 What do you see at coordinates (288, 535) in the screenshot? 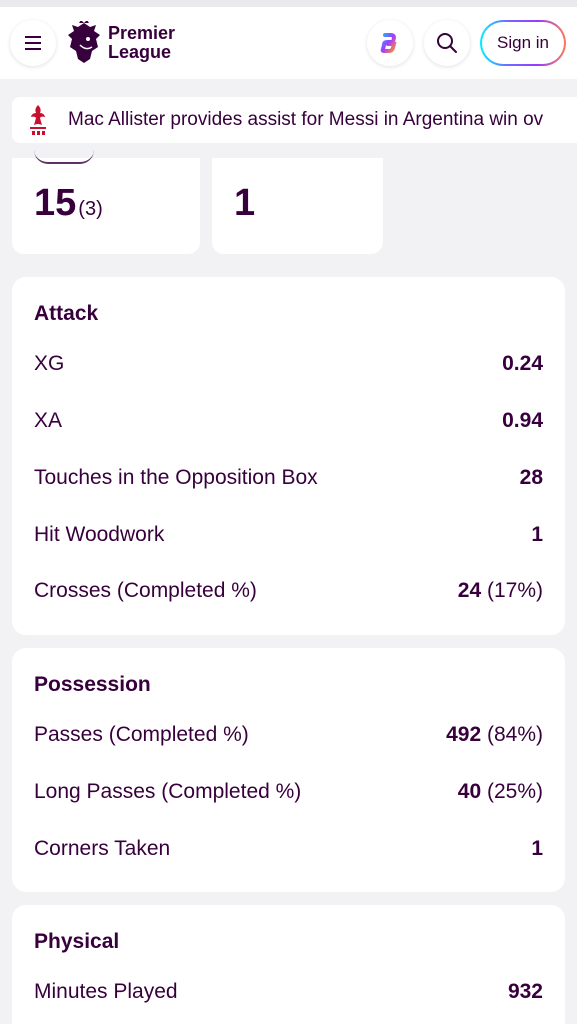
I see `stat-row: Hit Woodwork 1` at bounding box center [288, 535].